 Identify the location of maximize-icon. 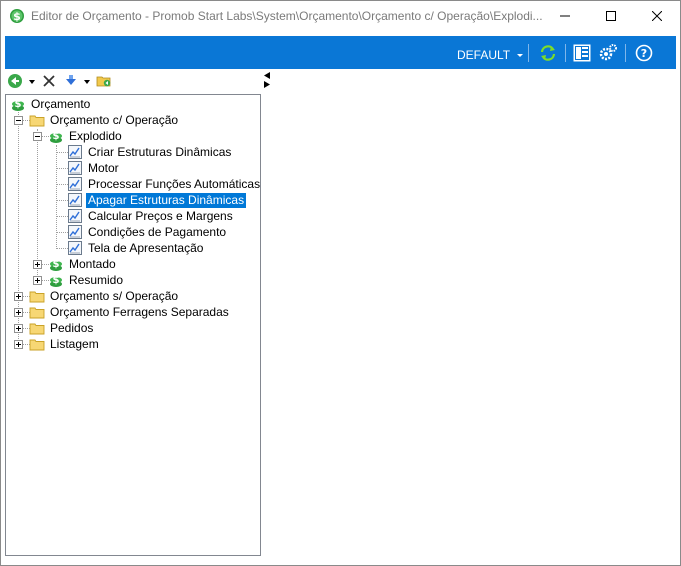
(611, 16).